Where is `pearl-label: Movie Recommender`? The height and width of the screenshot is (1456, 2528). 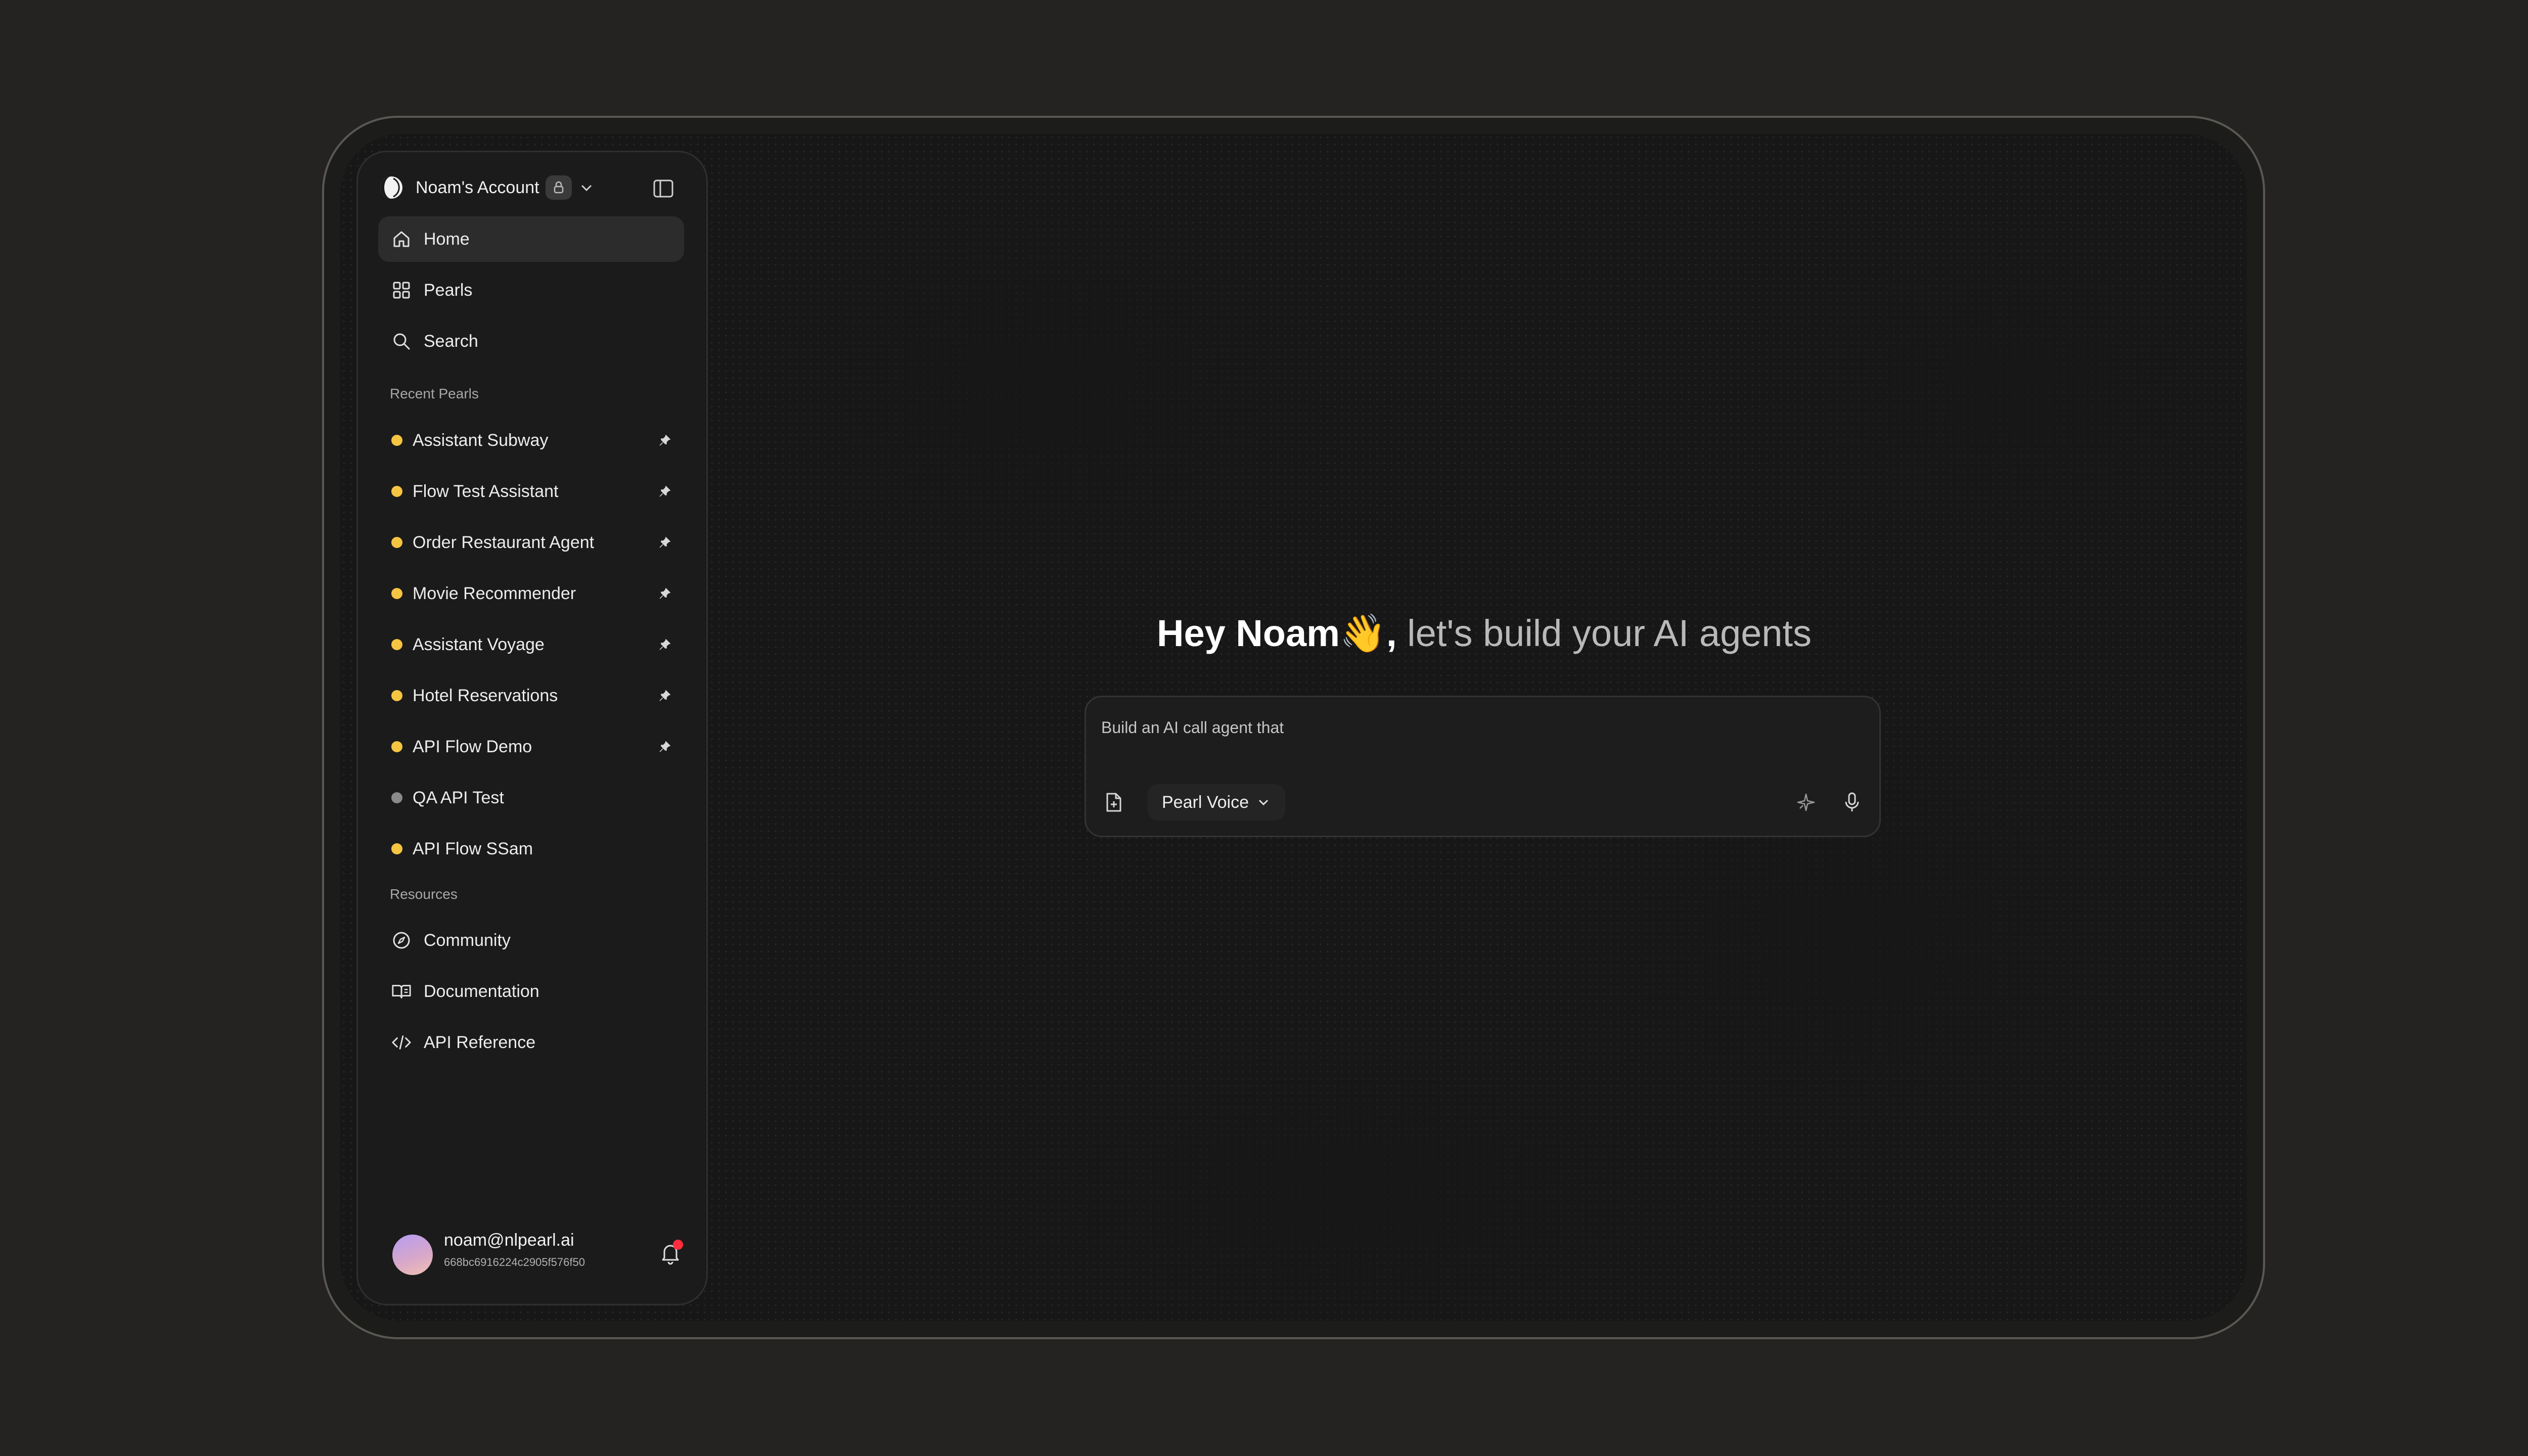 pearl-label: Movie Recommender is located at coordinates (495, 593).